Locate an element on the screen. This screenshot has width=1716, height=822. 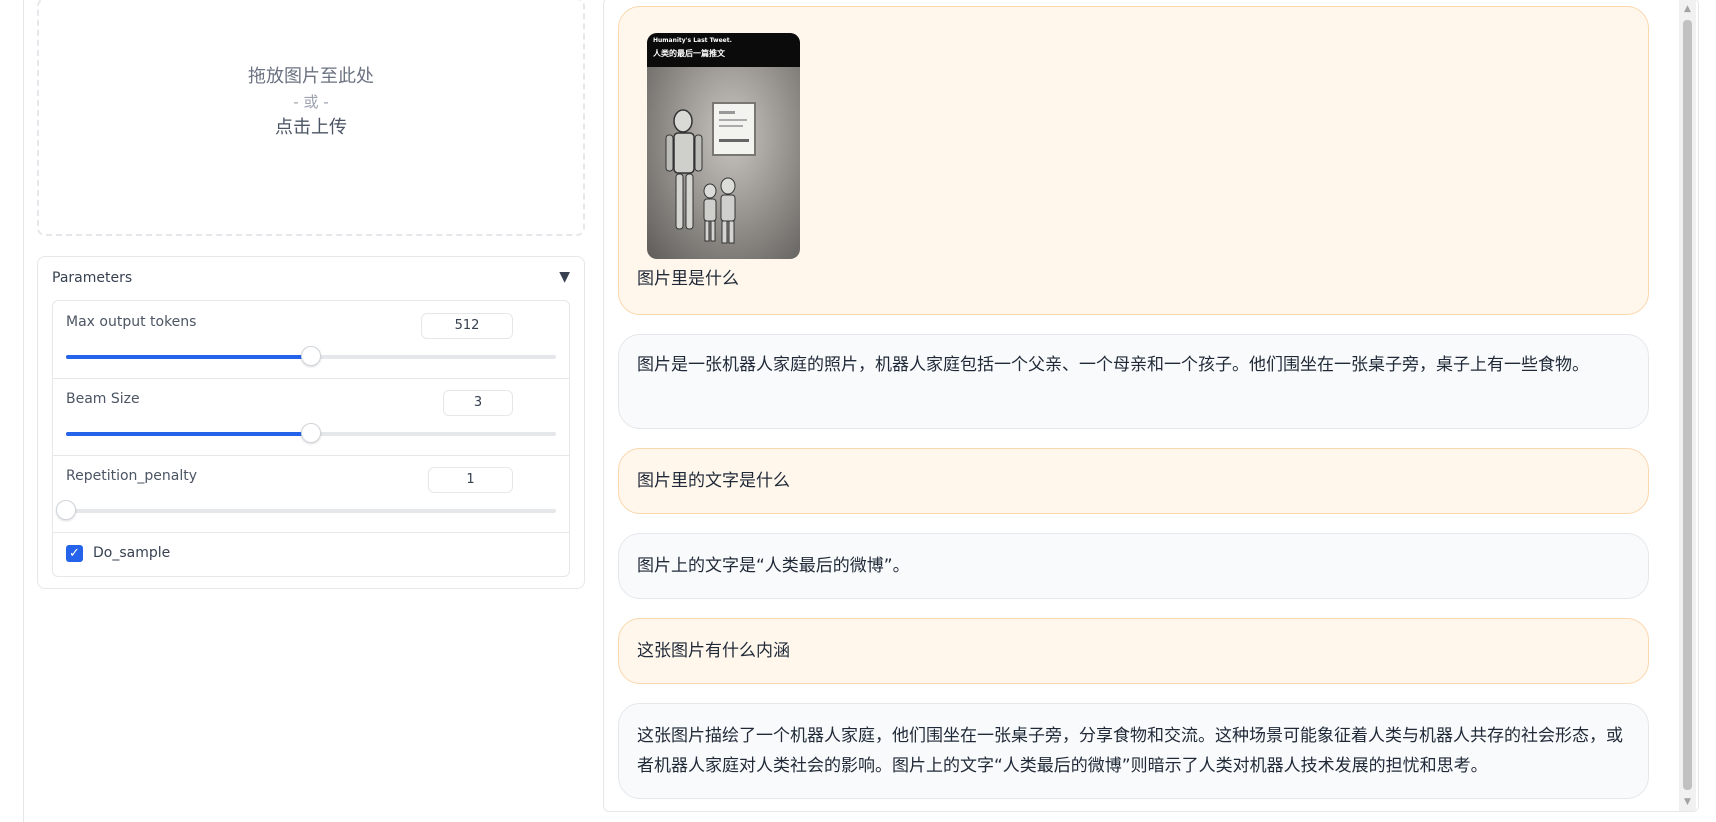
upload-drop-text: 拖放图片至此处 is located at coordinates (311, 76).